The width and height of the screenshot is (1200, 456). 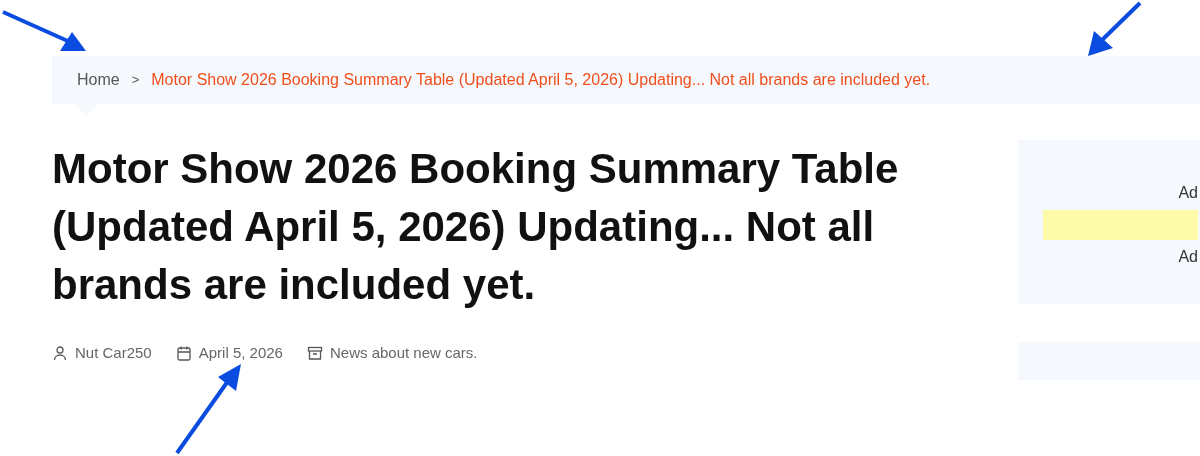 I want to click on person-icon, so click(x=60, y=353).